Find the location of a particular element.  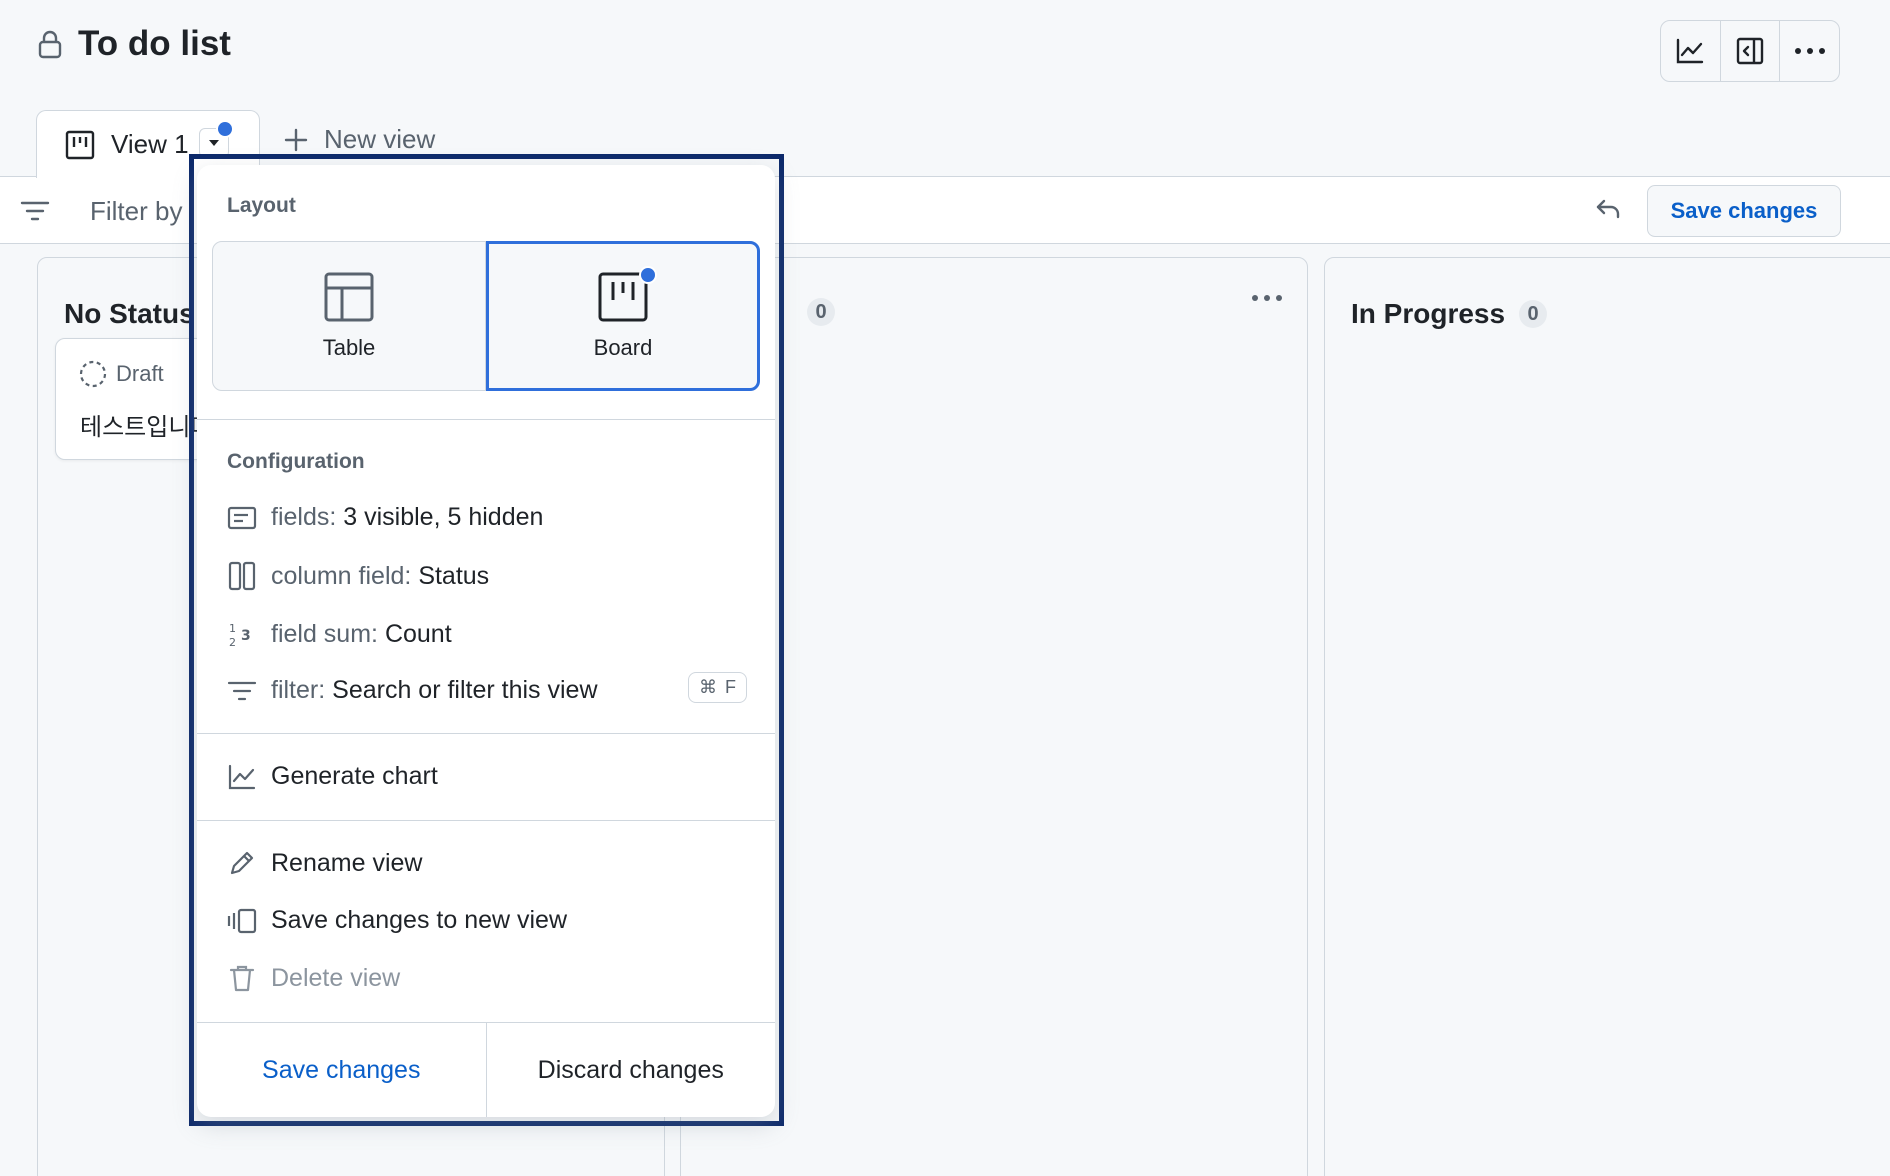

more-options-button is located at coordinates (1809, 51).